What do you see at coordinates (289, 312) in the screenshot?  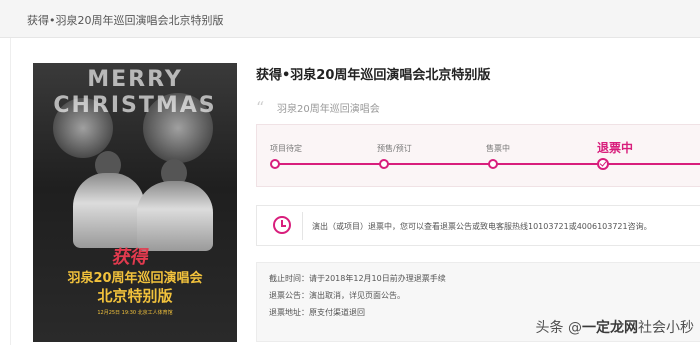 I see `refund-address-label: 退票地址：` at bounding box center [289, 312].